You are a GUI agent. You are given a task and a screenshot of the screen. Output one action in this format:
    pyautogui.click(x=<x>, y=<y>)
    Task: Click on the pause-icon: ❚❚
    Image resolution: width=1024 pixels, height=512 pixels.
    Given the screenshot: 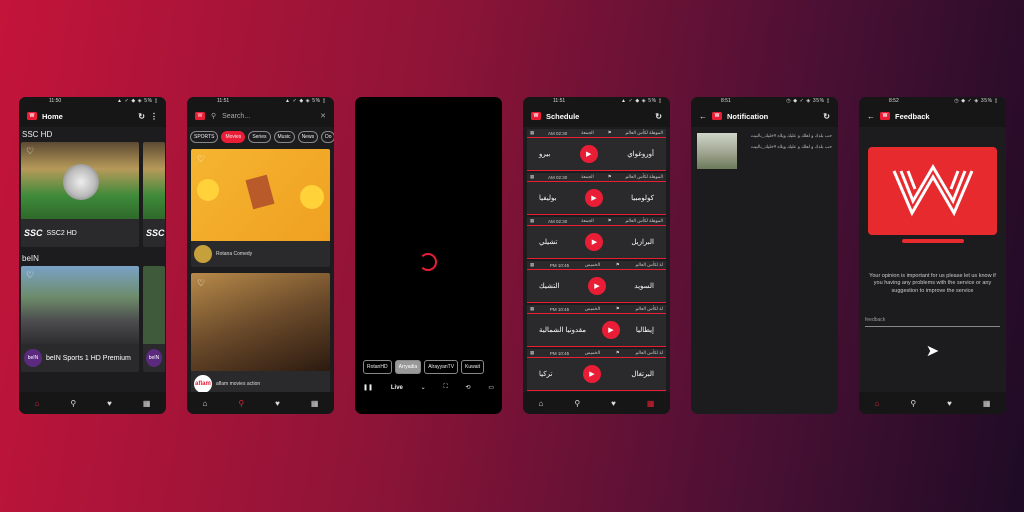 What is the action you would take?
    pyautogui.click(x=368, y=387)
    